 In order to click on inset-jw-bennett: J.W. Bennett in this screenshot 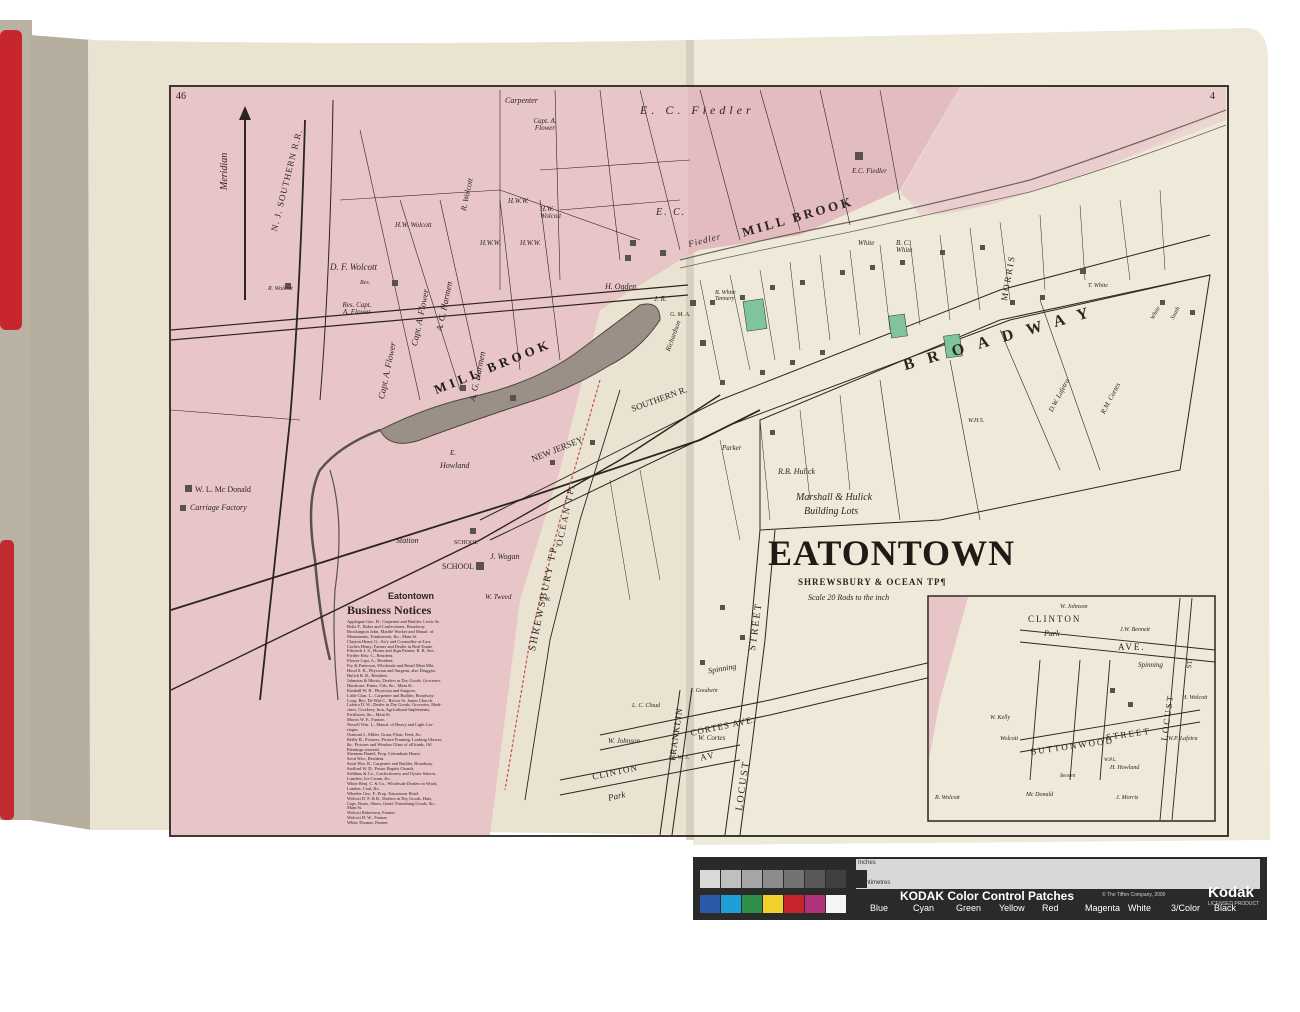, I will do `click(1135, 630)`.